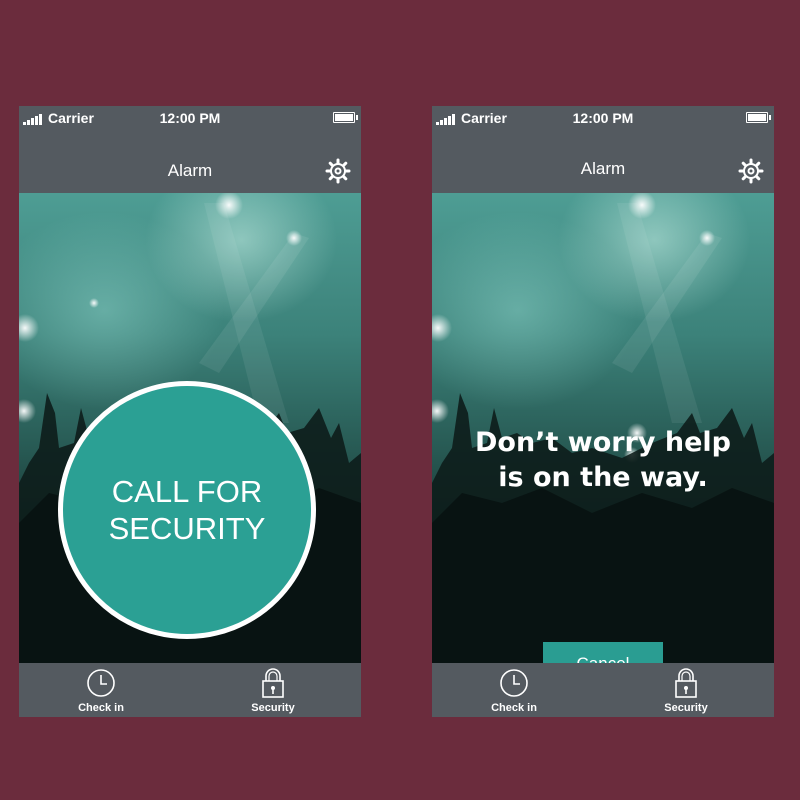  I want to click on call-security-label: CALL FOR SECURITY, so click(187, 509).